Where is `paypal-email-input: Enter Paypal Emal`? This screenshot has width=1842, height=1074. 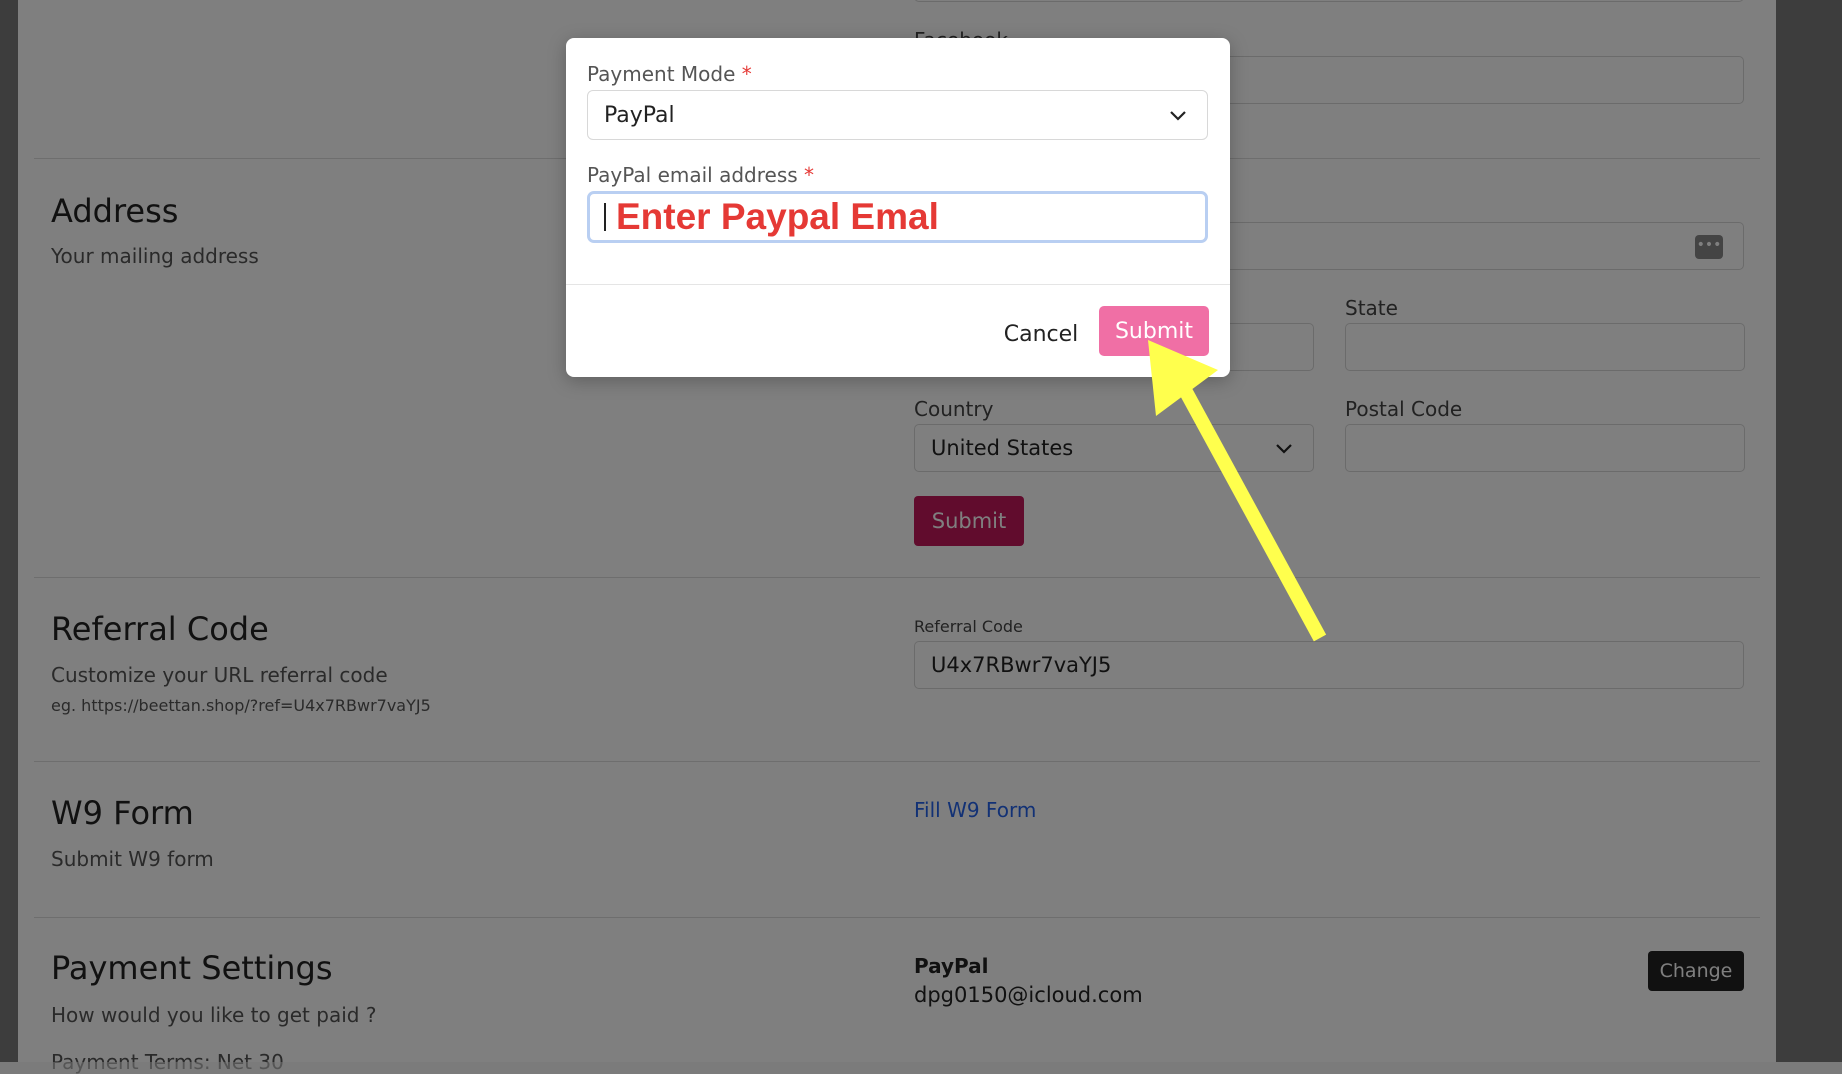
paypal-email-input: Enter Paypal Emal is located at coordinates (897, 217).